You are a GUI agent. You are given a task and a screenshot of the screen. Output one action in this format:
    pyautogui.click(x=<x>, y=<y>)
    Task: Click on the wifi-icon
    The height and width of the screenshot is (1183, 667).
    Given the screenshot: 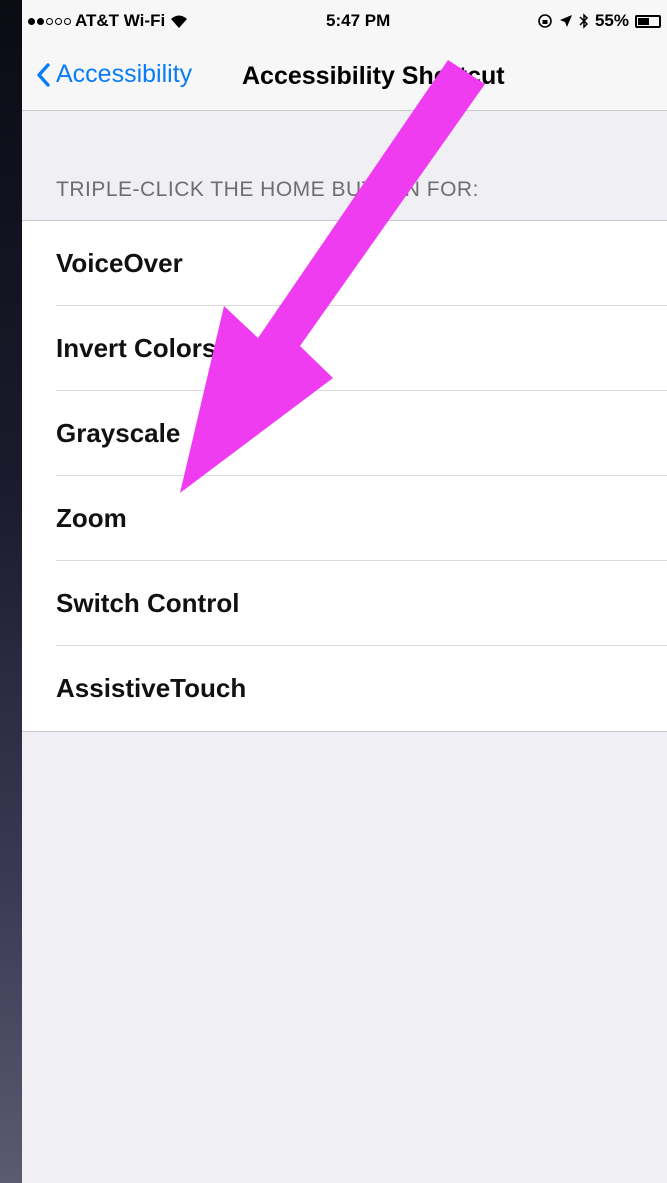 What is the action you would take?
    pyautogui.click(x=179, y=21)
    